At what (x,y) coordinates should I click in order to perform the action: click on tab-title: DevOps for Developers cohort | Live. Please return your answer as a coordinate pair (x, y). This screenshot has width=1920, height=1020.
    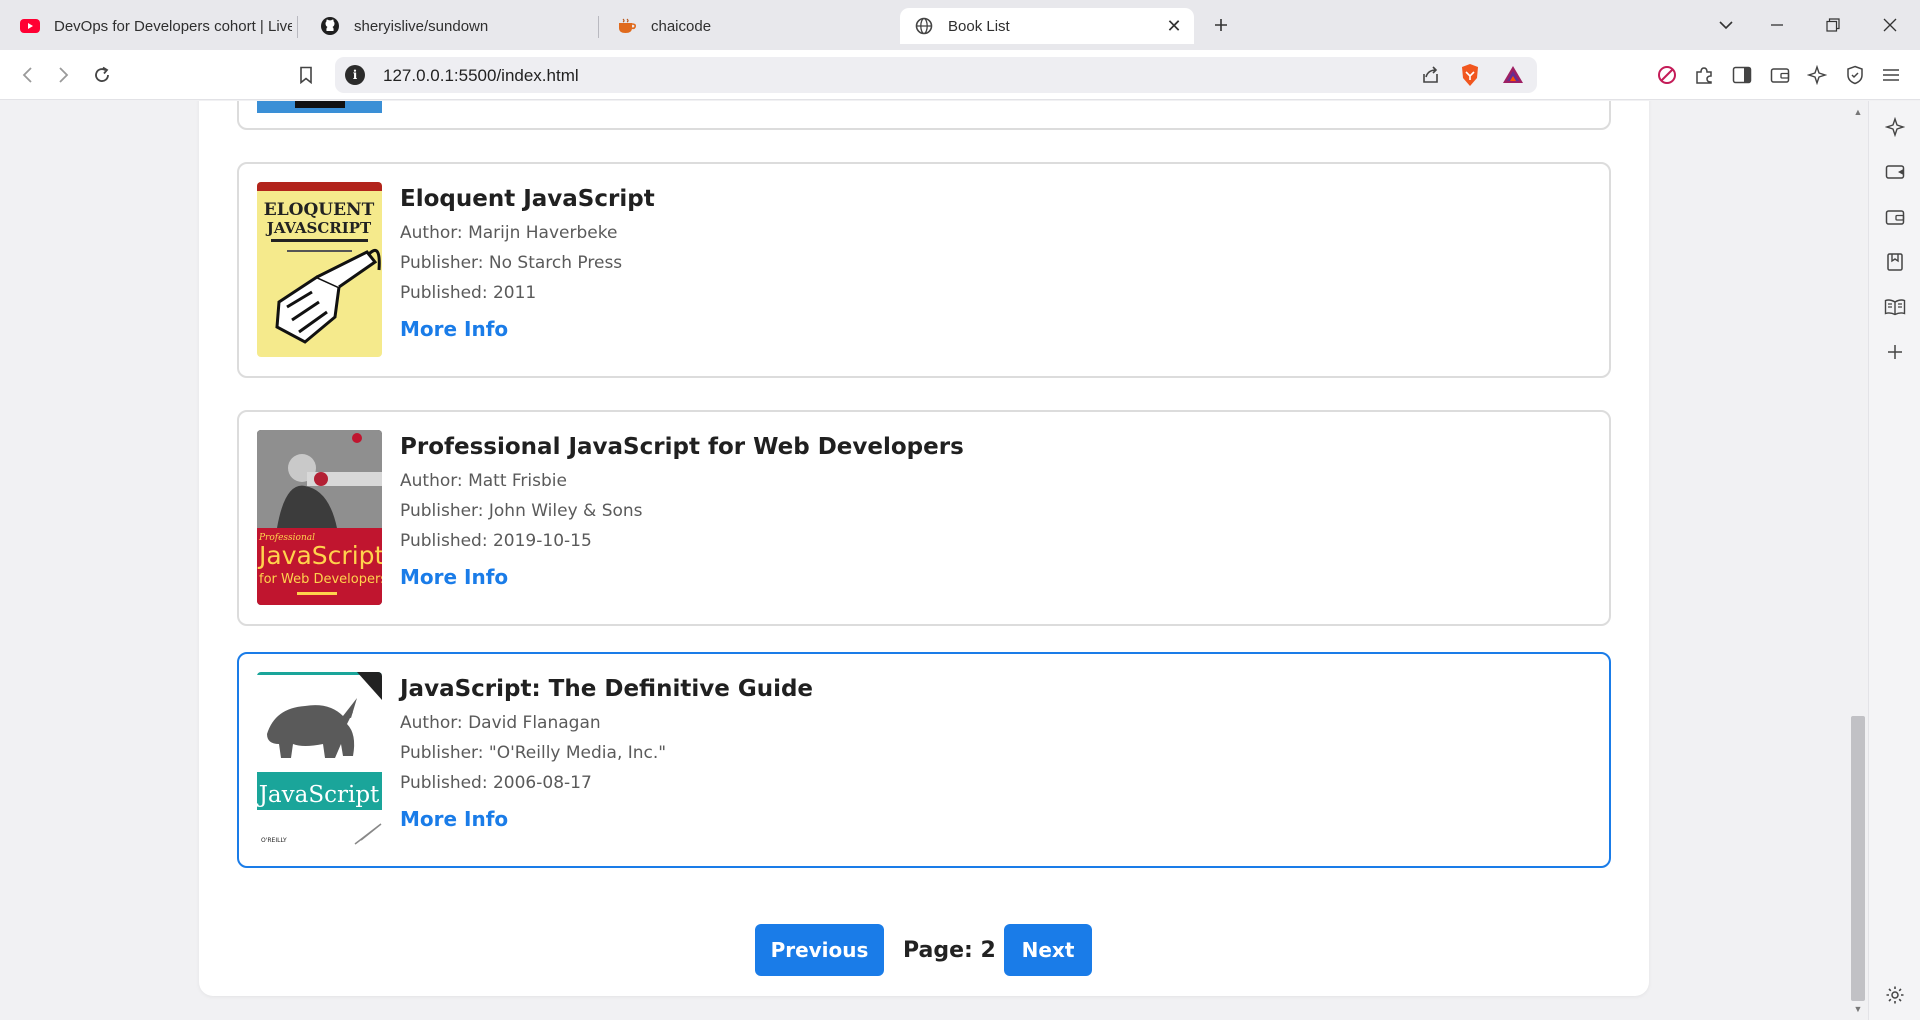
    Looking at the image, I should click on (173, 26).